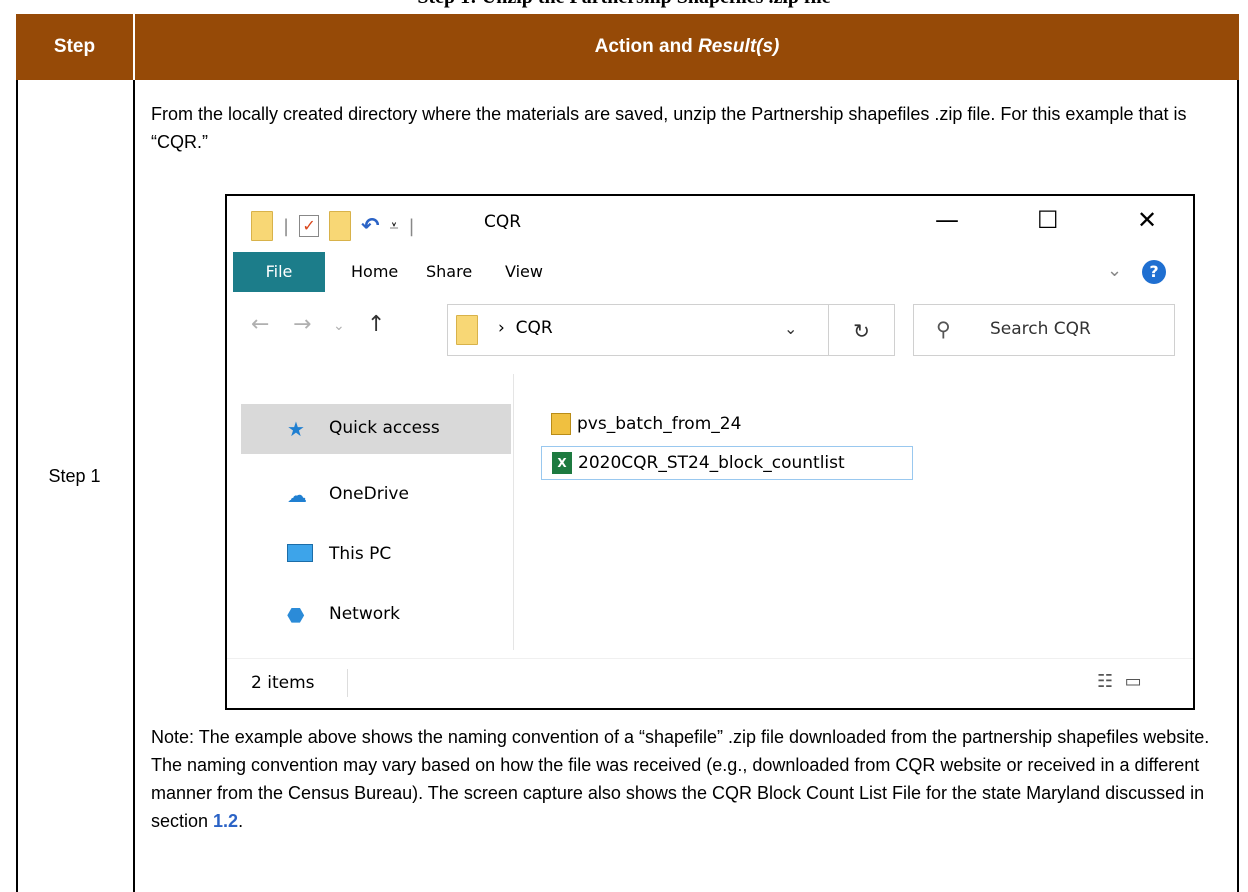  What do you see at coordinates (296, 615) in the screenshot?
I see `network-icon: ⬣` at bounding box center [296, 615].